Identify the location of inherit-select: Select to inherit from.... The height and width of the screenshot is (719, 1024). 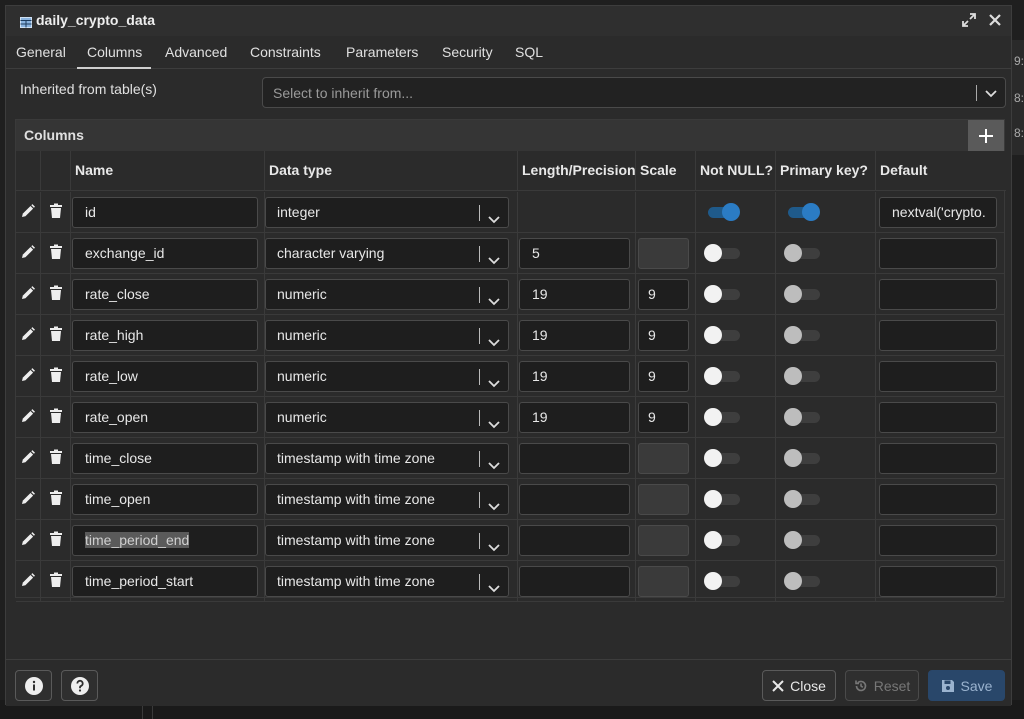
(634, 92).